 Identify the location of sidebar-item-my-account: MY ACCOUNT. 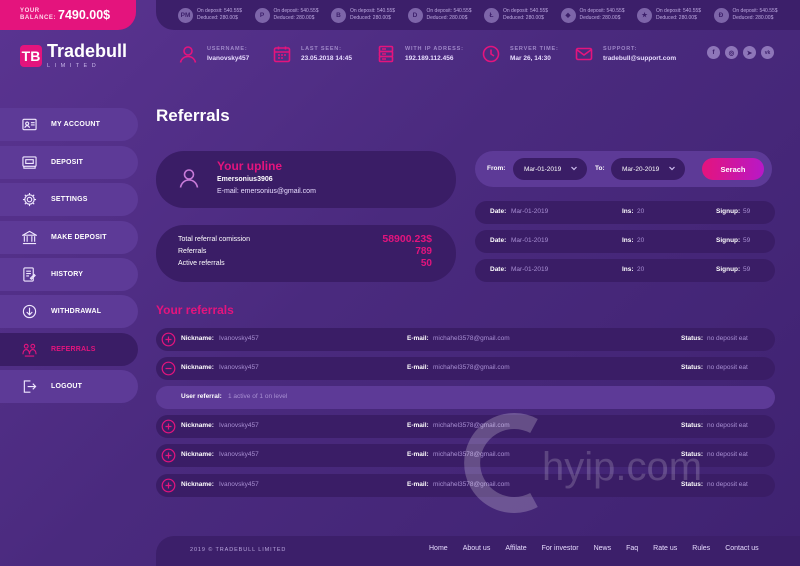
(69, 124).